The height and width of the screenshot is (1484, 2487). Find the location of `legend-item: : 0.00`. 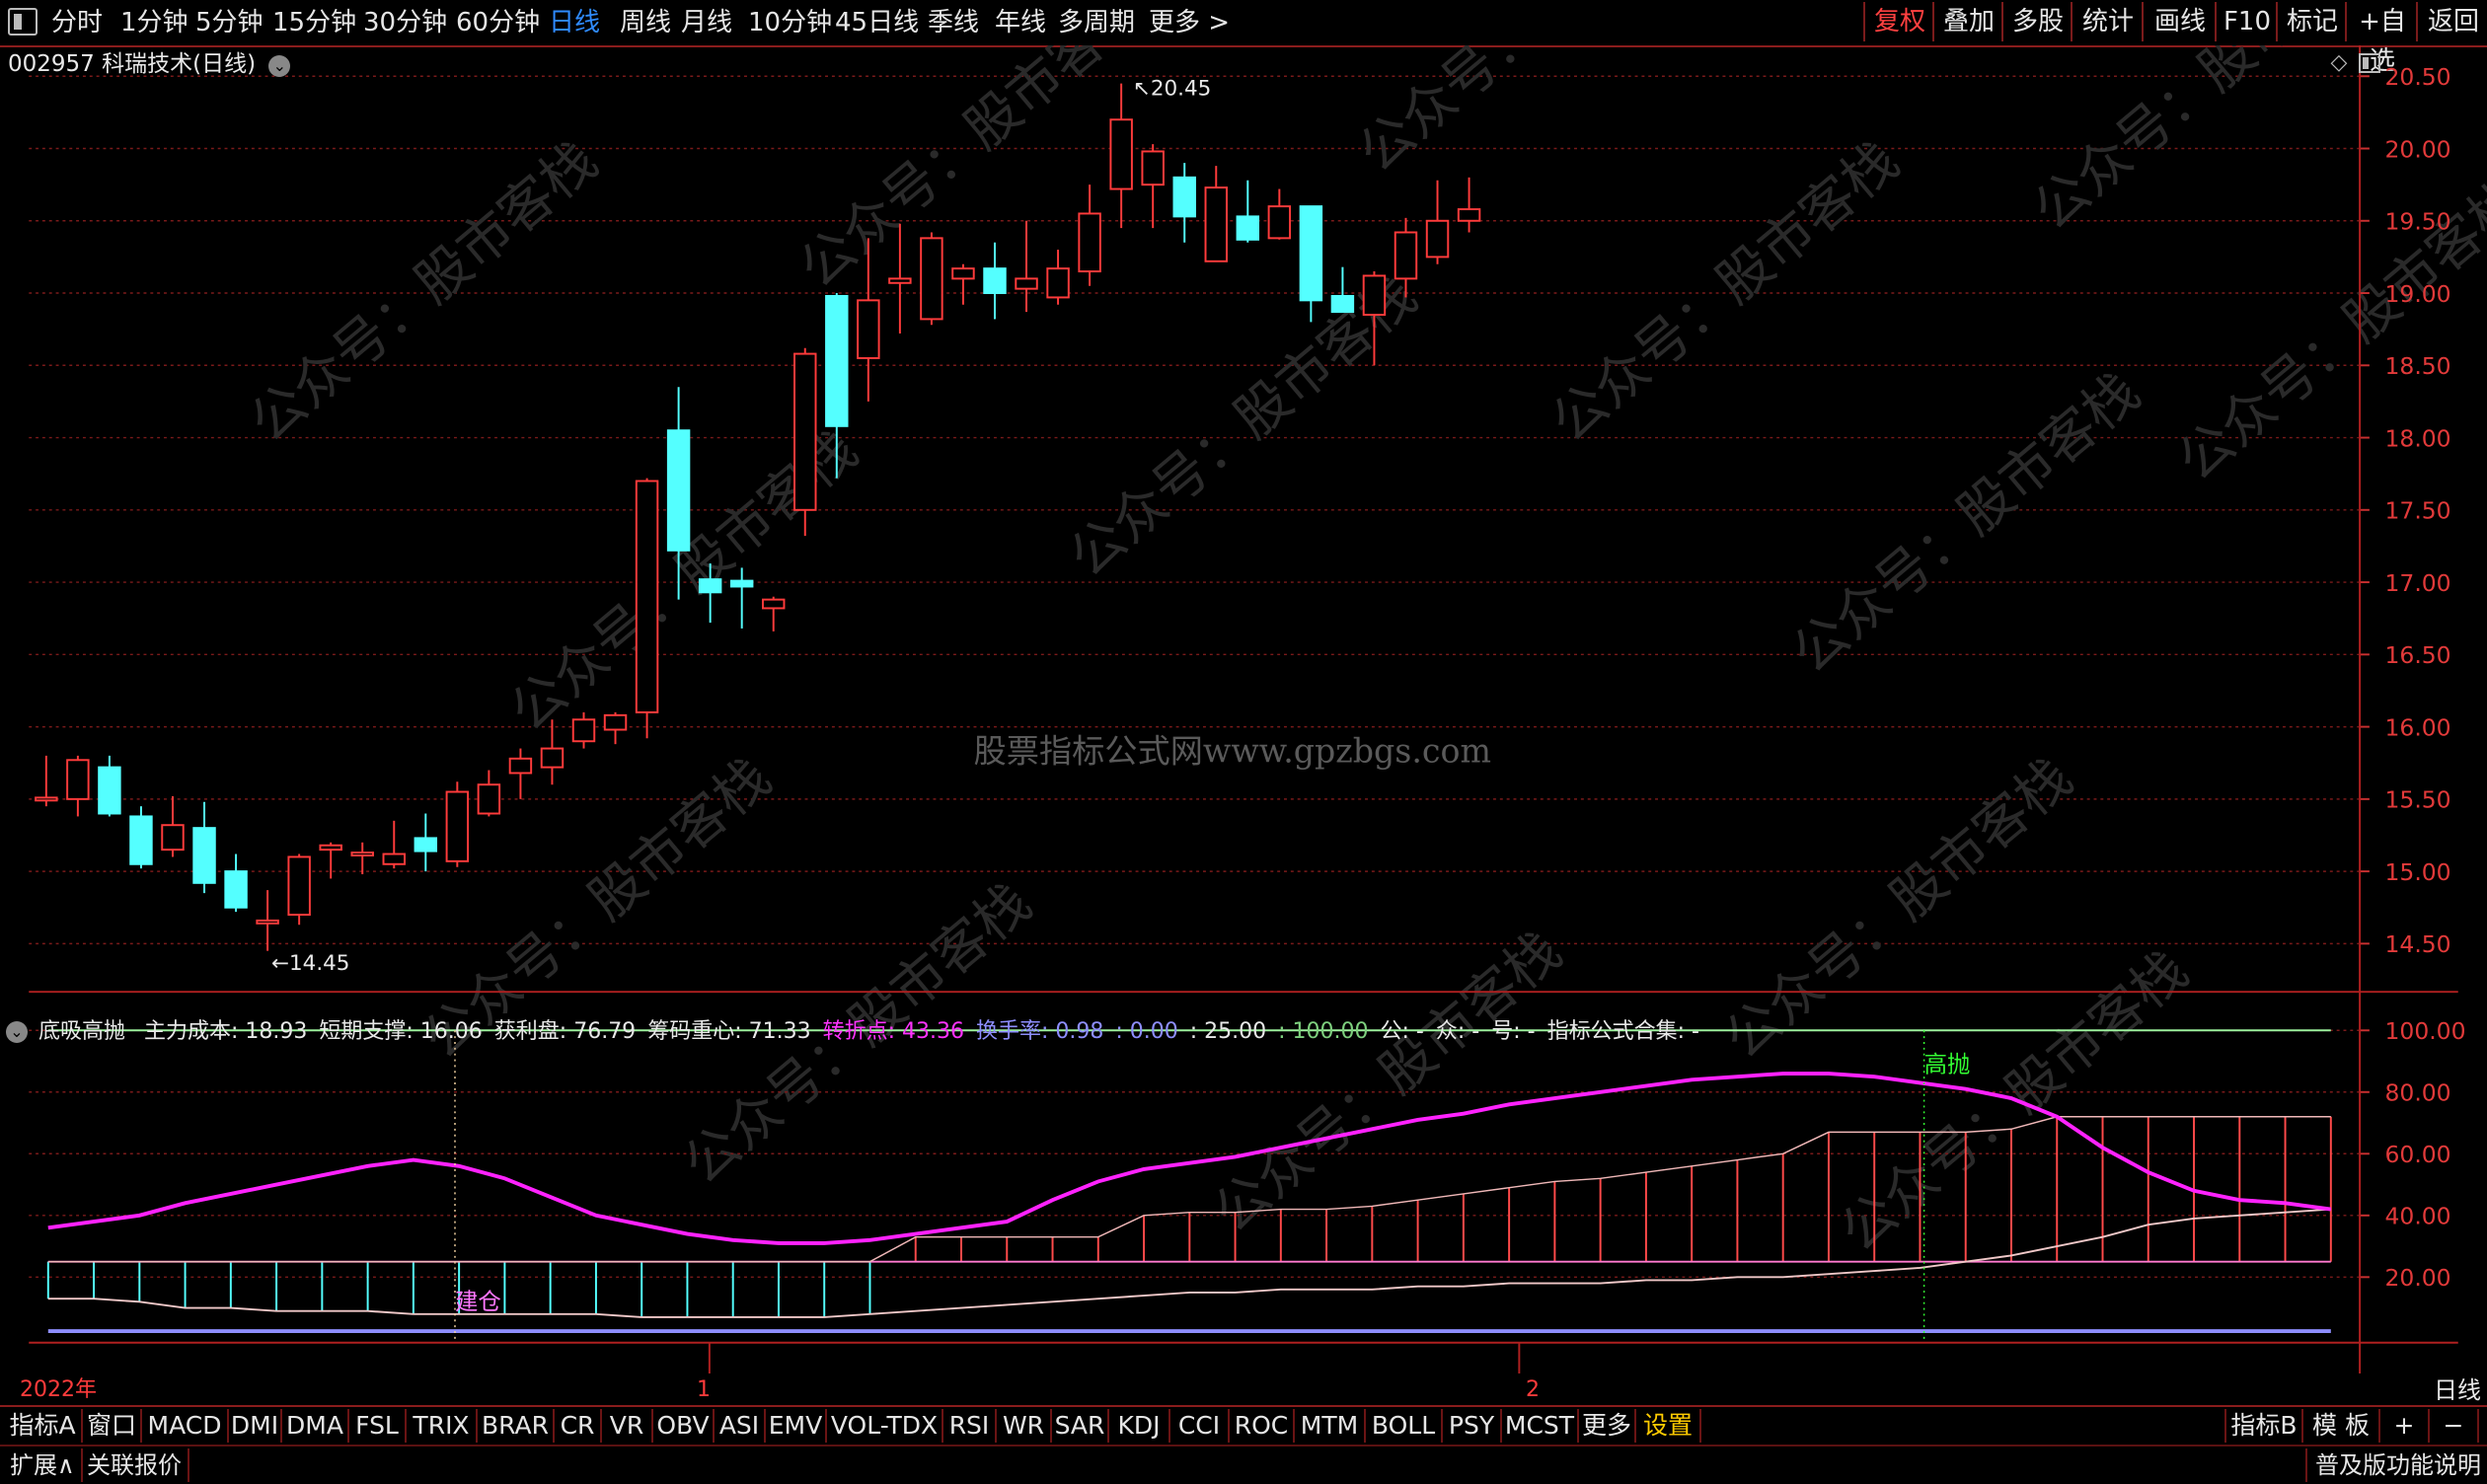

legend-item: : 0.00 is located at coordinates (1146, 1031).